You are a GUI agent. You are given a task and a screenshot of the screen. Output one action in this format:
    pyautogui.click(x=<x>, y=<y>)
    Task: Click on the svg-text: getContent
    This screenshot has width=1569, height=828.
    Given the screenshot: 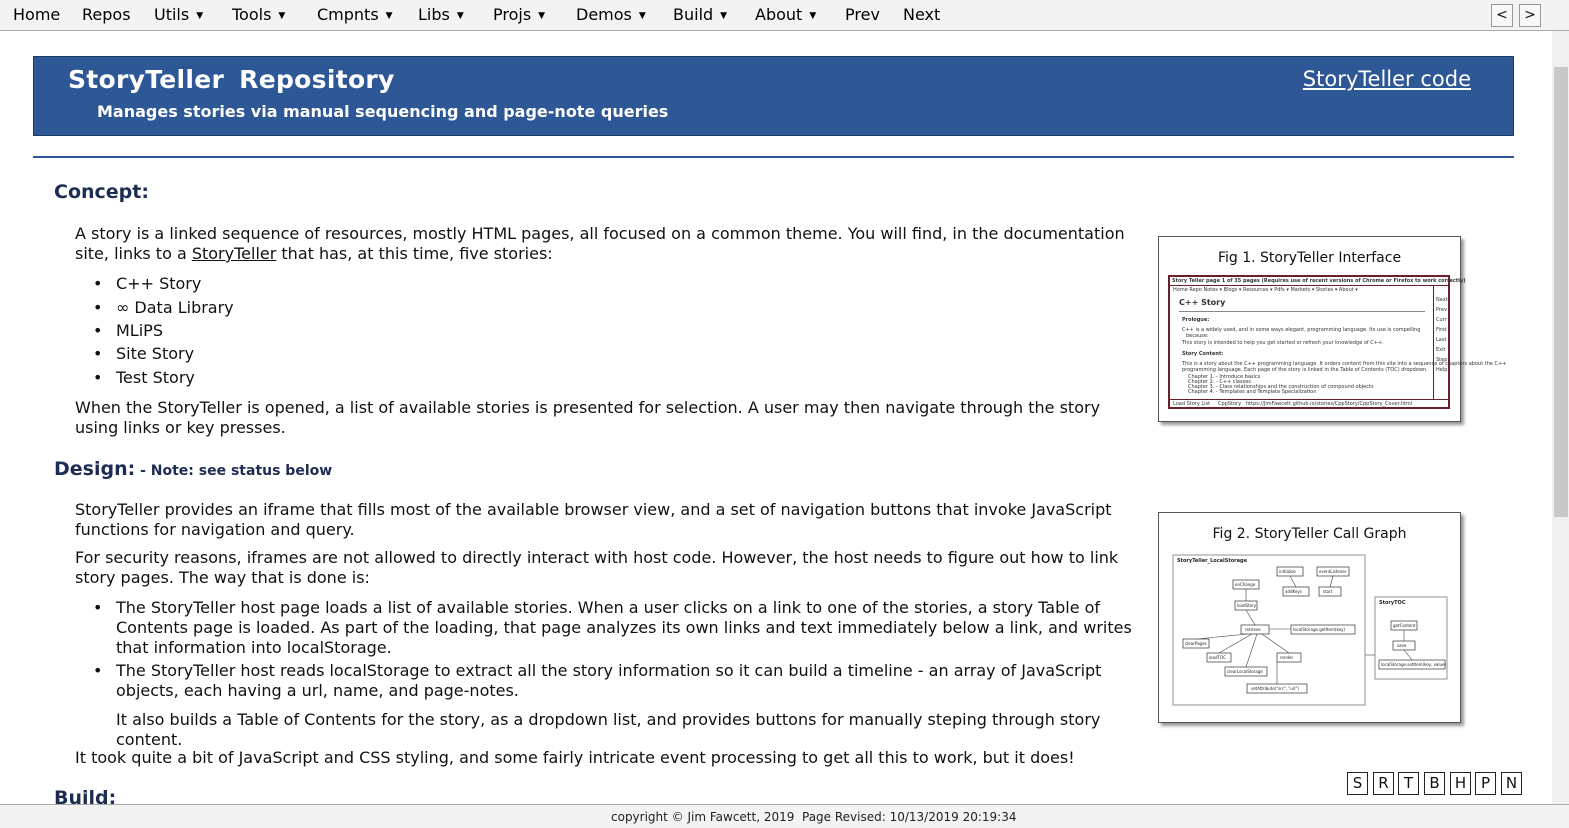 What is the action you would take?
    pyautogui.click(x=1404, y=625)
    